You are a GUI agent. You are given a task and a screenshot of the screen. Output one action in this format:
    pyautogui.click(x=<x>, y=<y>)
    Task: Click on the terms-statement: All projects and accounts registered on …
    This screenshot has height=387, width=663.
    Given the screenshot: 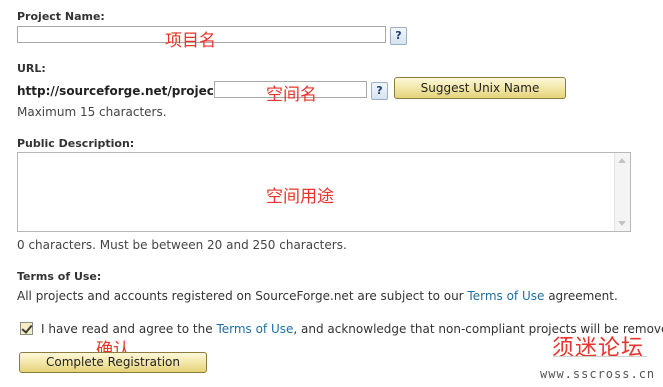 What is the action you would take?
    pyautogui.click(x=317, y=296)
    